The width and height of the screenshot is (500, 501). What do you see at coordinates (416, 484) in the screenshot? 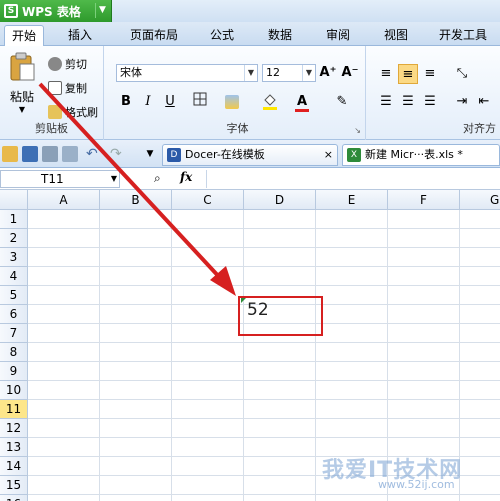
I see `watermark-url: www.52ij.com` at bounding box center [416, 484].